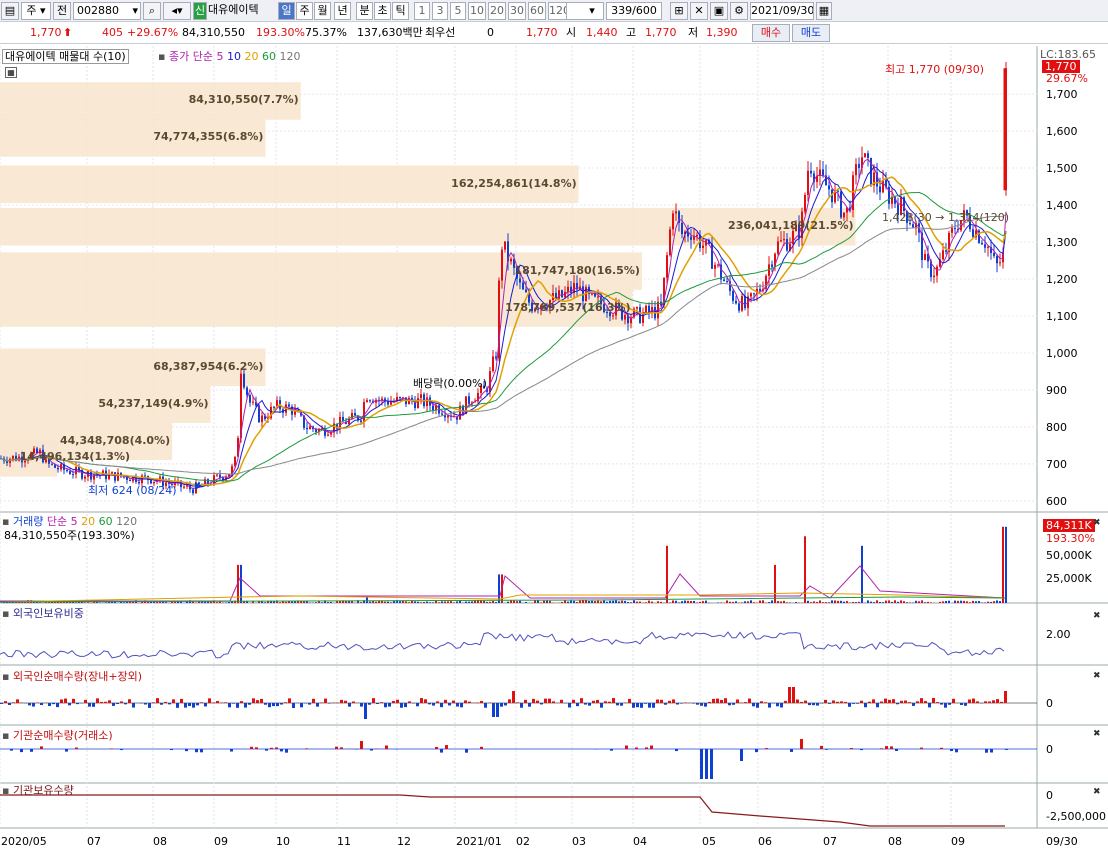 This screenshot has width=1108, height=852. I want to click on period-button-6: 틱, so click(400, 11).